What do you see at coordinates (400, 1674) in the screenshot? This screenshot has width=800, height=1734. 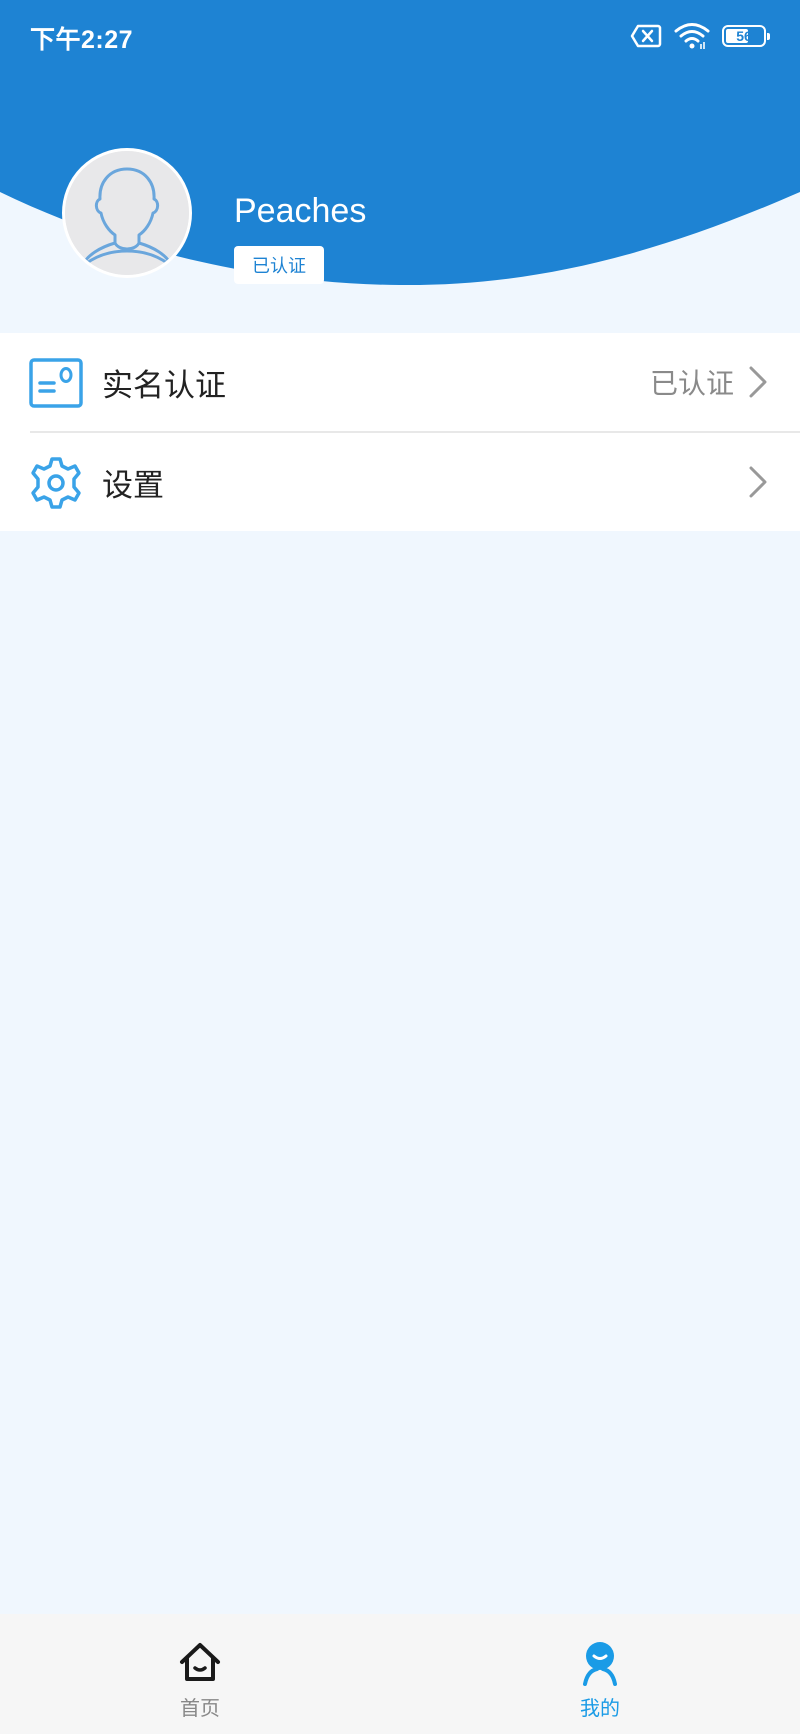 I see `bottom-tab-bar: 首页 我的` at bounding box center [400, 1674].